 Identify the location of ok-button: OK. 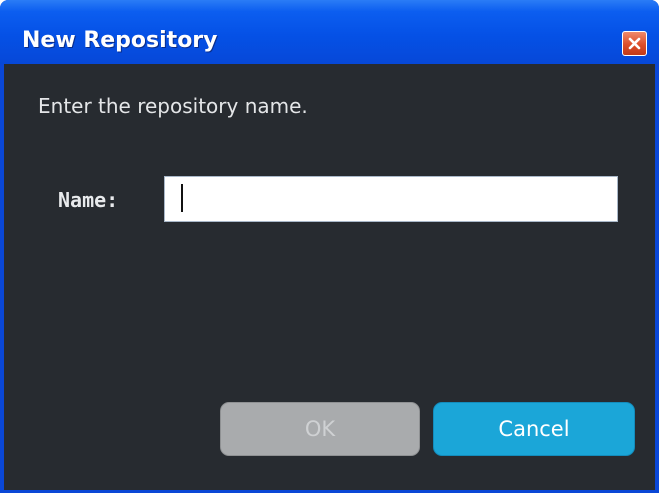
(320, 429).